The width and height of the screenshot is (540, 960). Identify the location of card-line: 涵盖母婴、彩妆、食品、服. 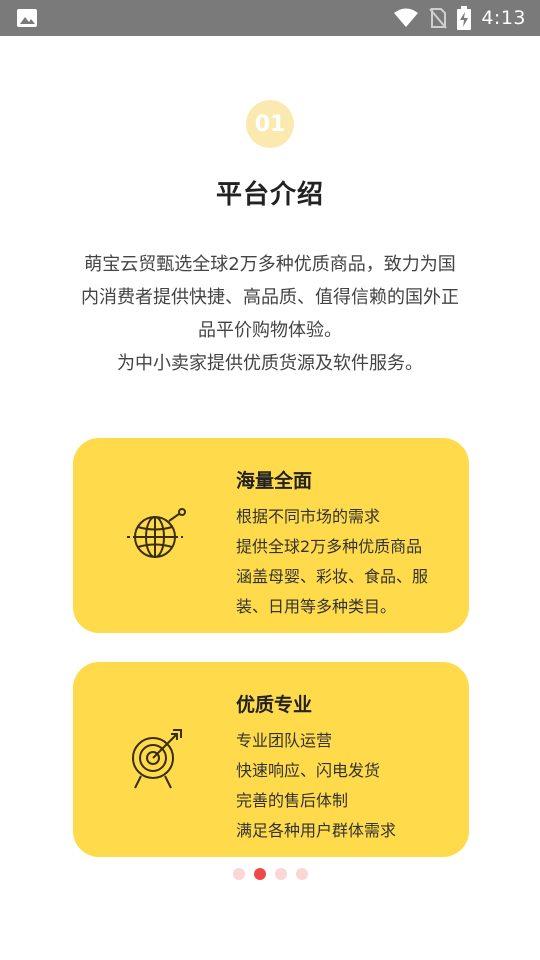
(332, 576).